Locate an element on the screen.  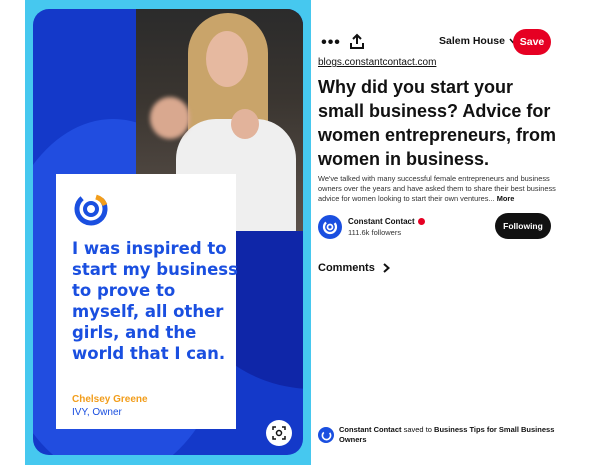
source-link: blogs.constantcontact.com is located at coordinates (377, 62).